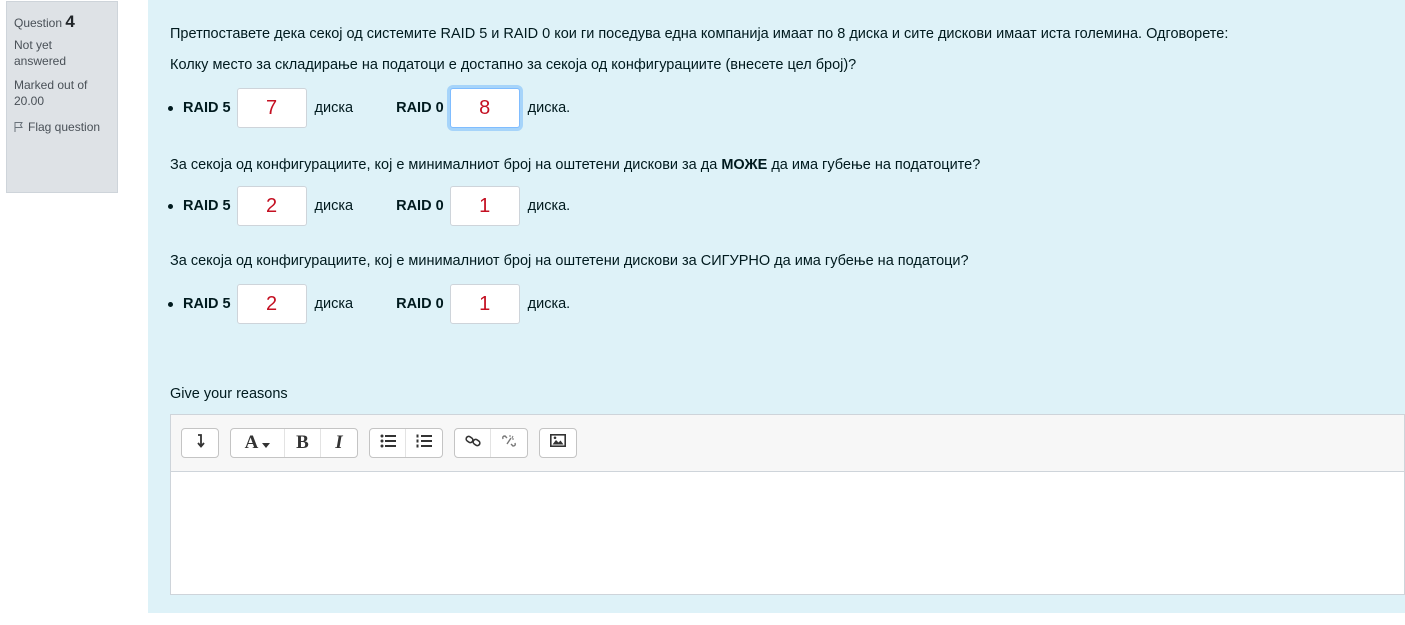 The image size is (1405, 625). I want to click on unlink-button, so click(509, 443).